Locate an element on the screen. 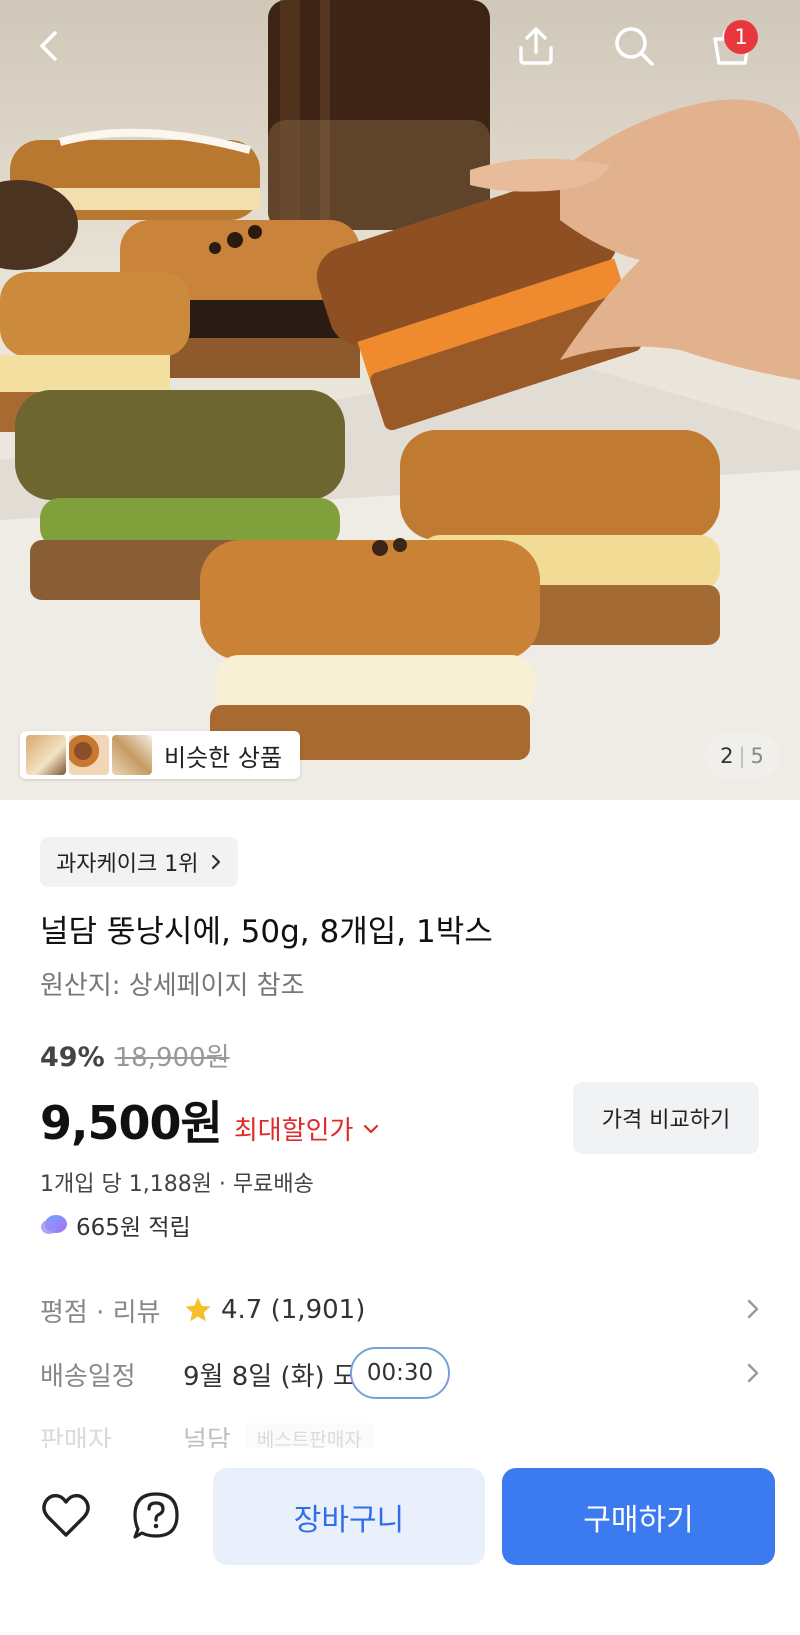  similar-products-label: 비슷한 상품 is located at coordinates (223, 757).